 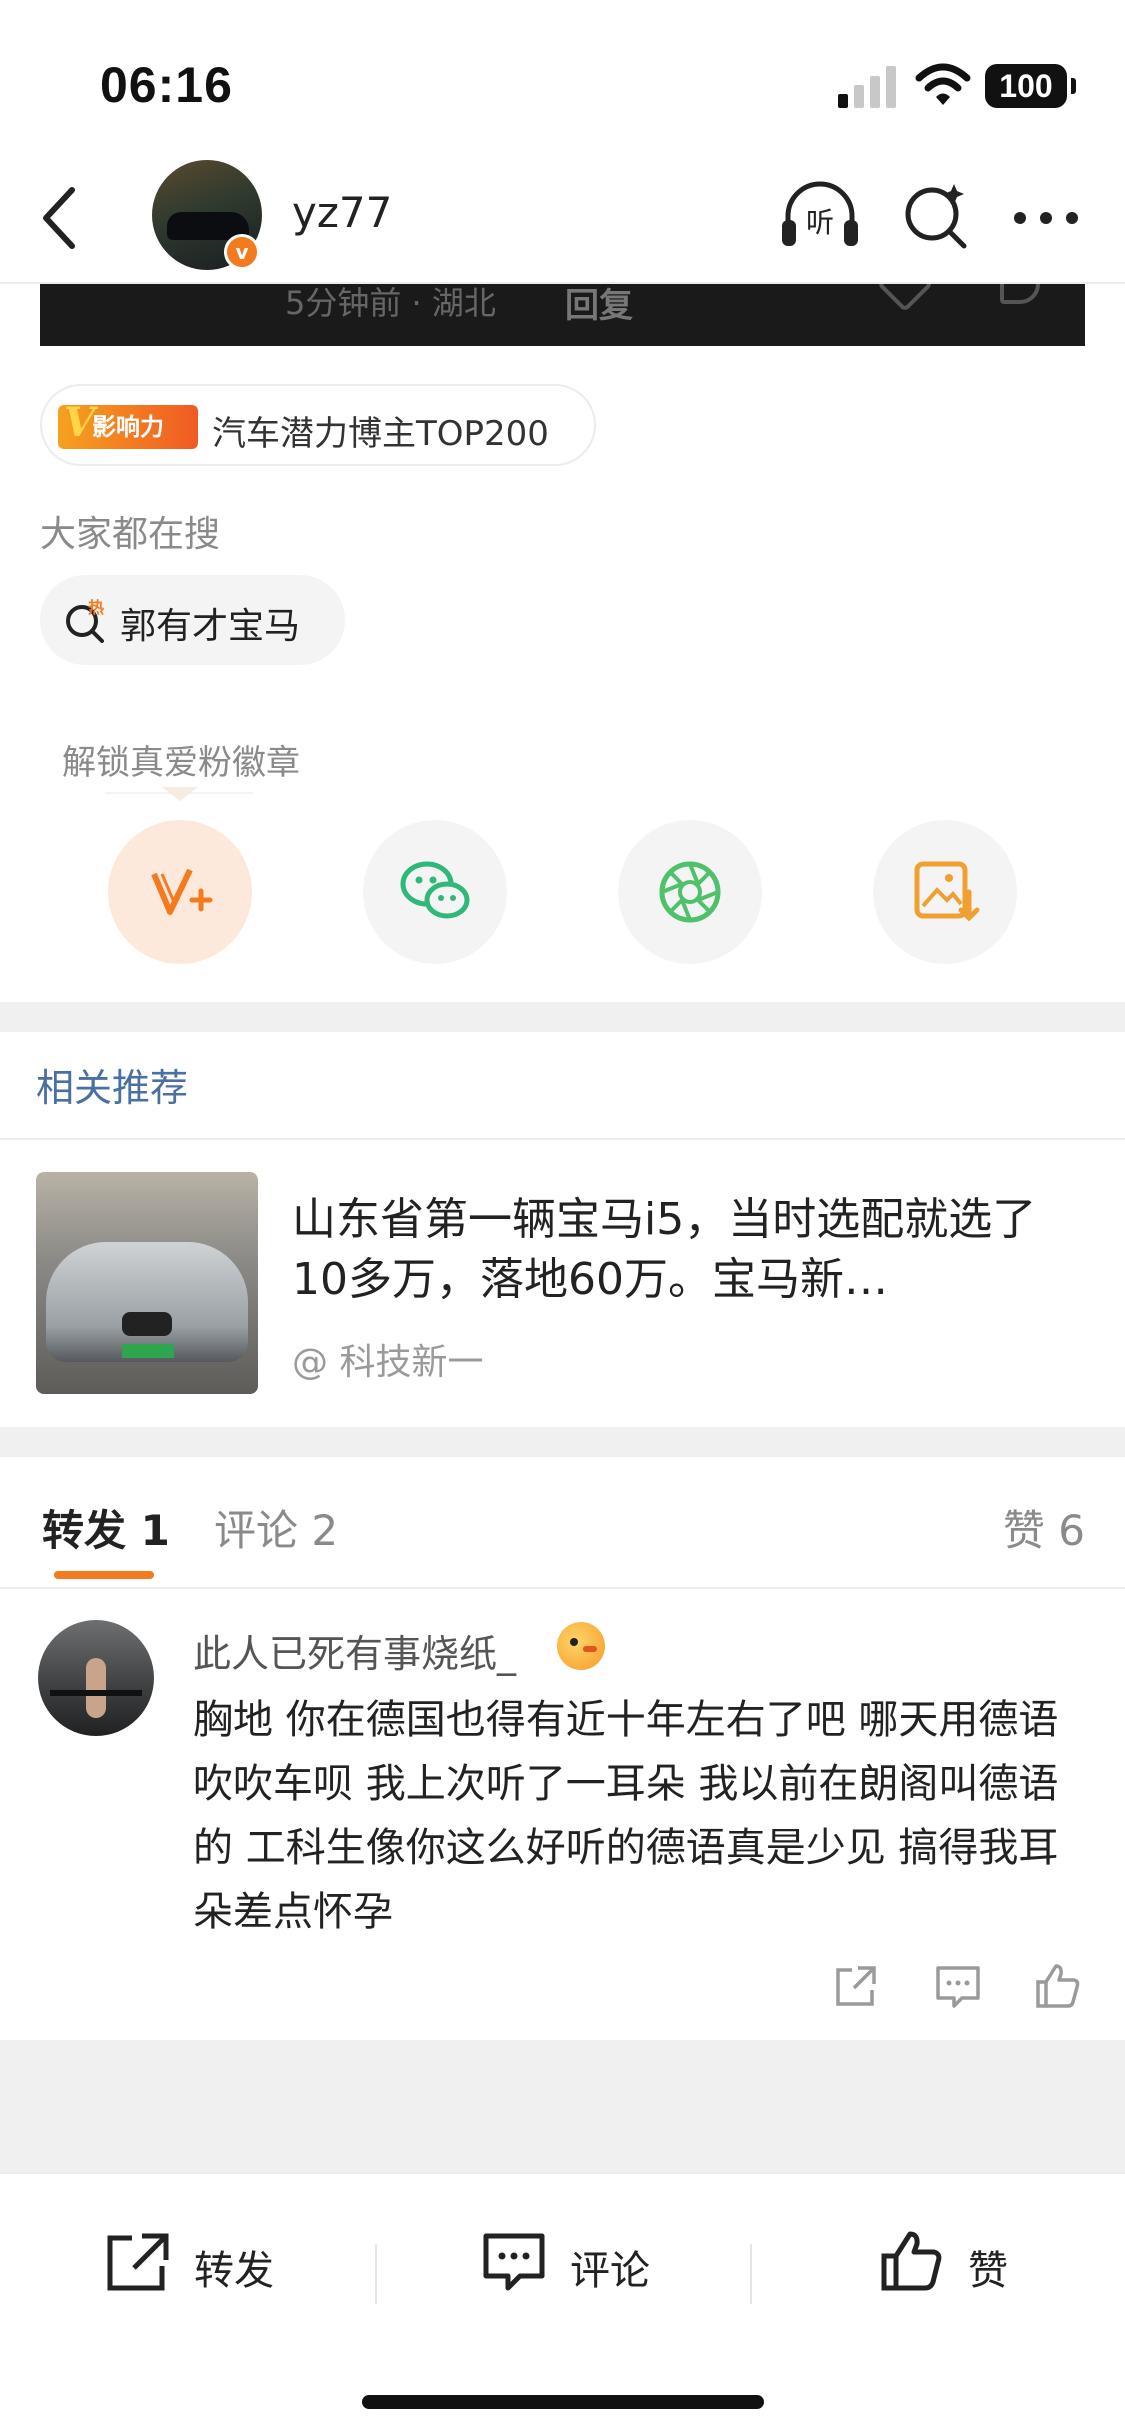 I want to click on save-image-icon, so click(x=947, y=891).